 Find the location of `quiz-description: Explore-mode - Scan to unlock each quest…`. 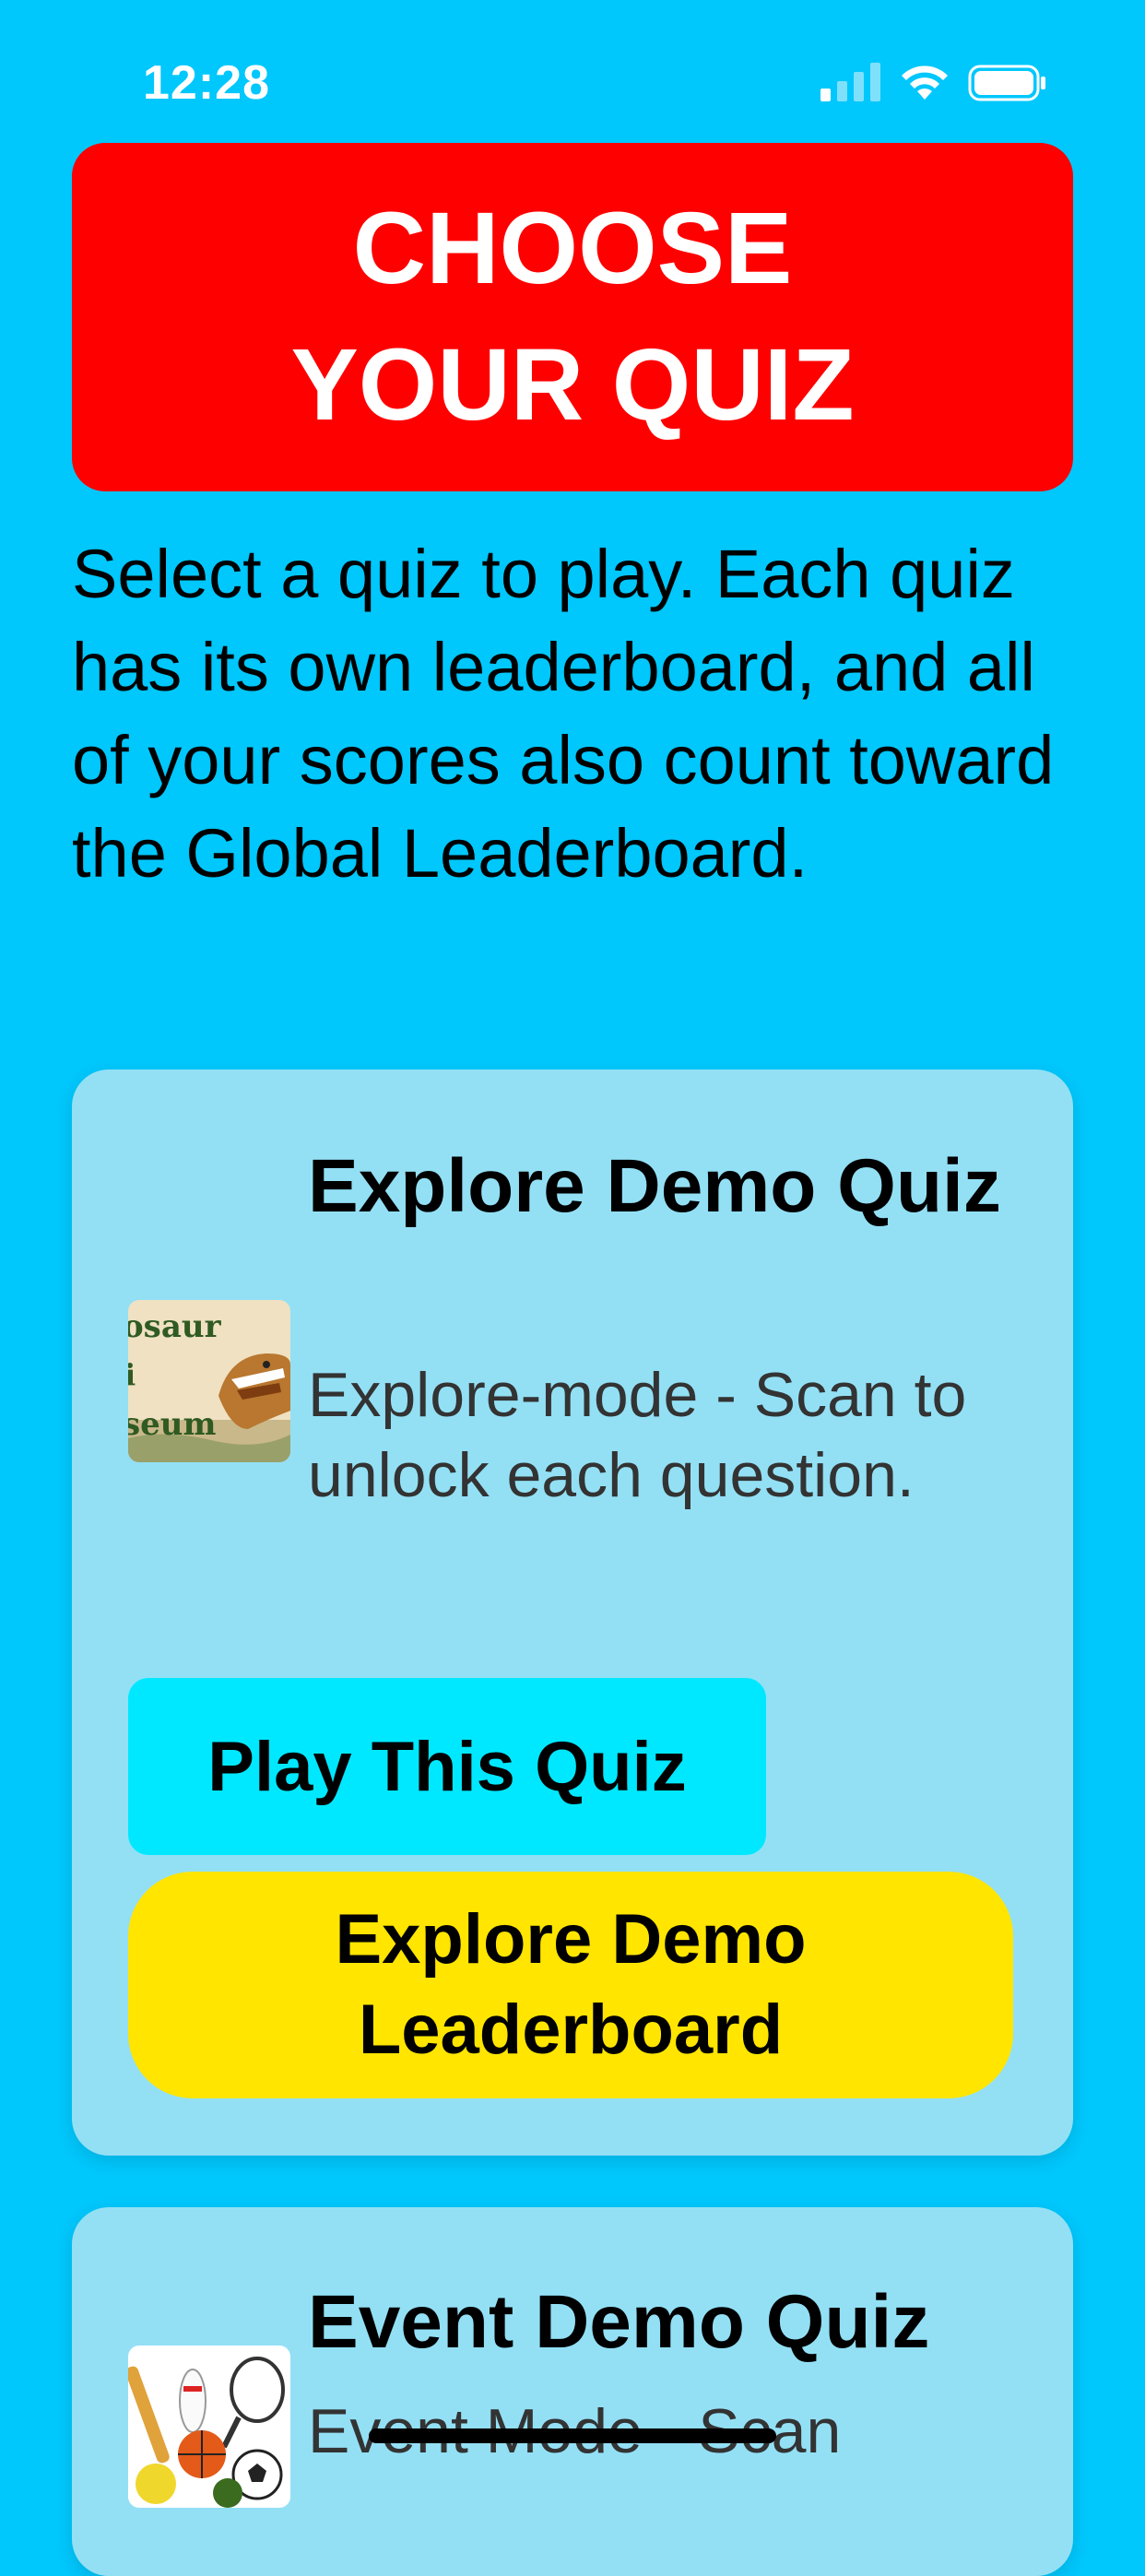

quiz-description: Explore-mode - Scan to unlock each quest… is located at coordinates (637, 1435).